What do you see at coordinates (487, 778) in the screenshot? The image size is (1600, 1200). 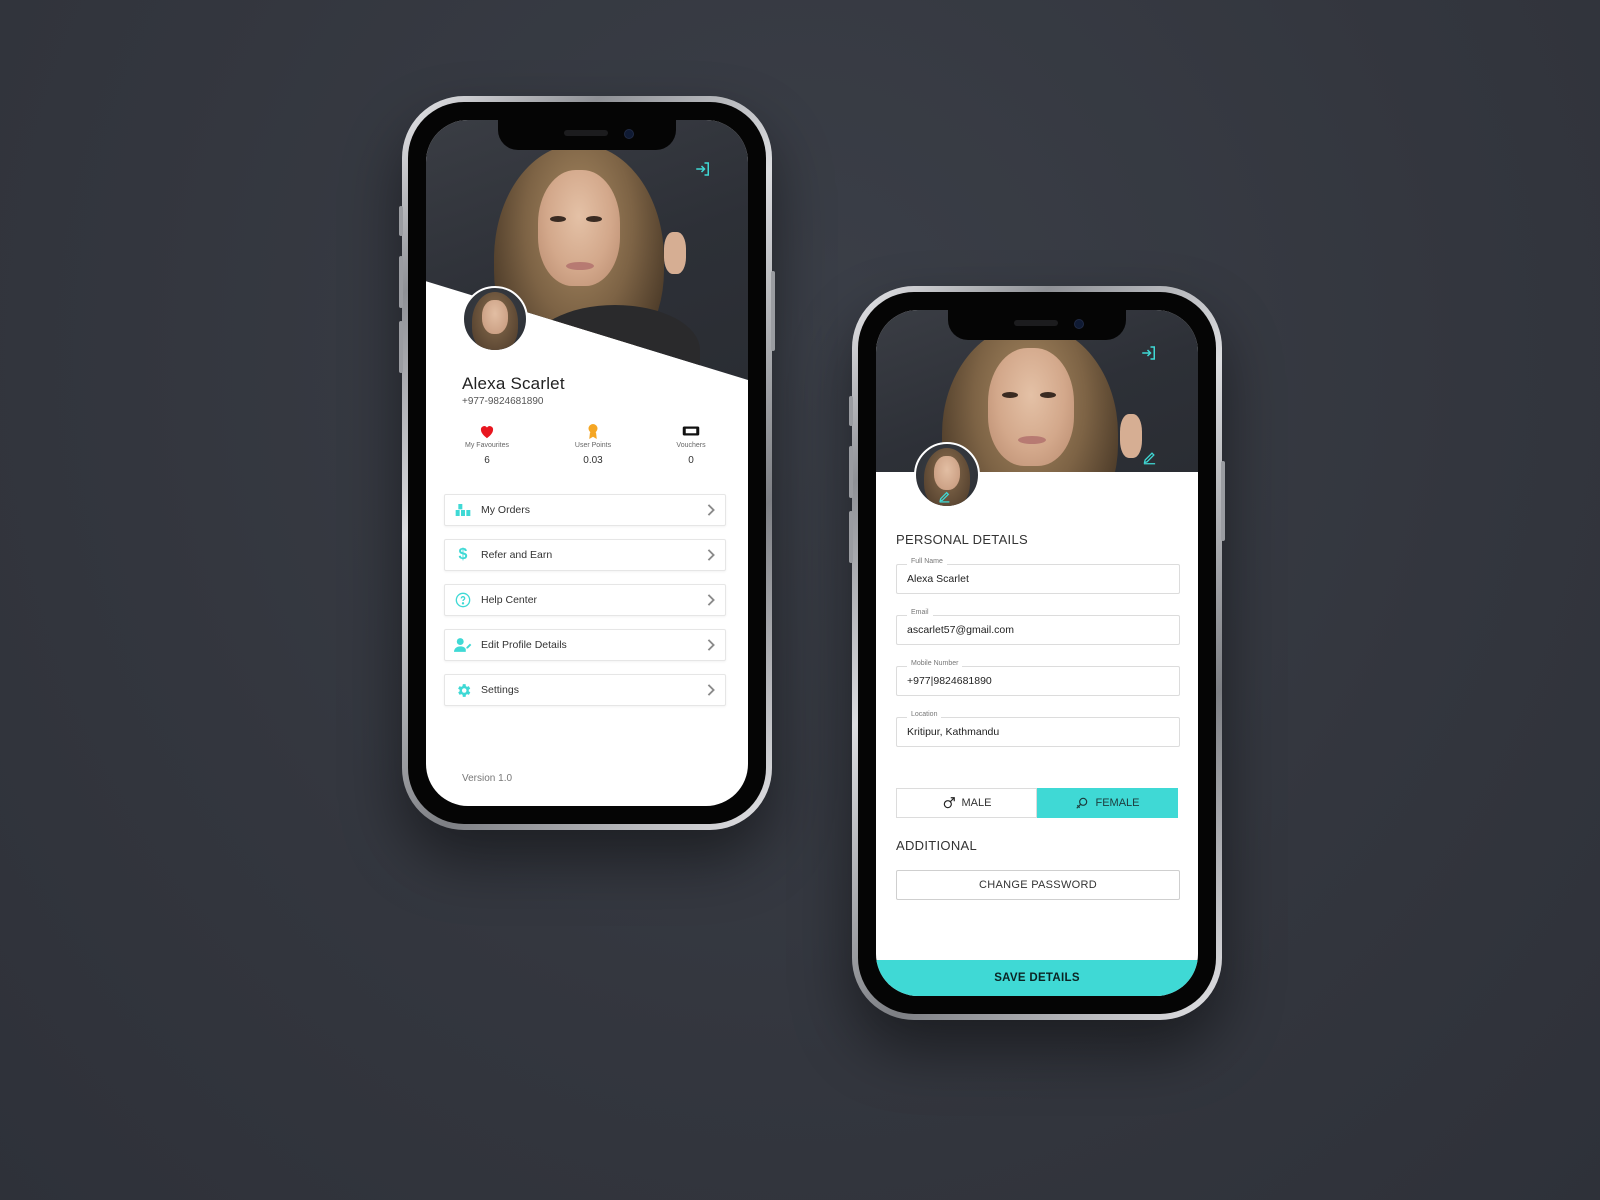 I see `version-text: Version 1.0` at bounding box center [487, 778].